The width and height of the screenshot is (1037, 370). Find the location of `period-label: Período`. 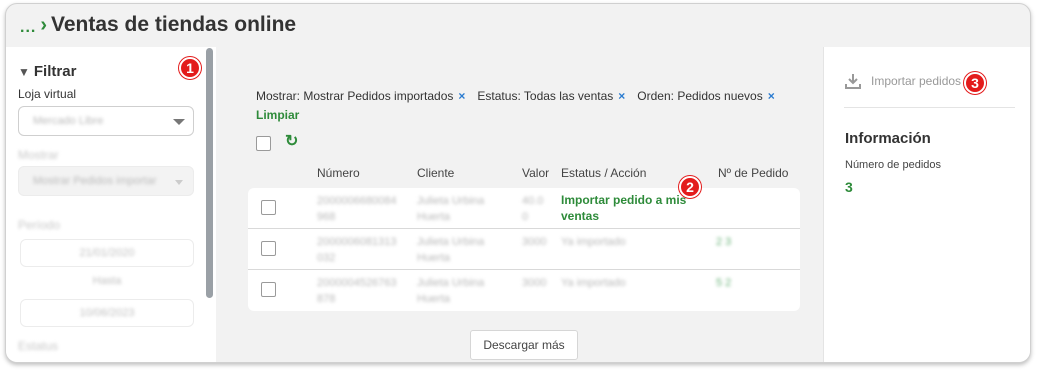

period-label: Período is located at coordinates (39, 225).